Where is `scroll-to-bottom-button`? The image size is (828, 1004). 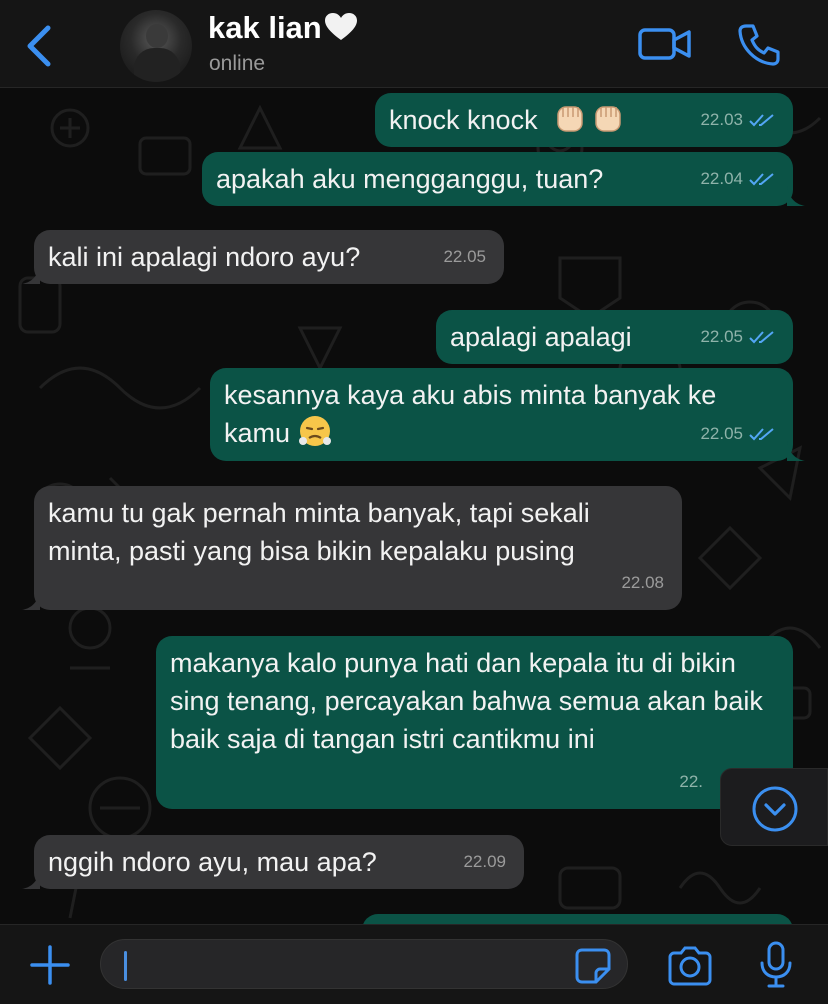
scroll-to-bottom-button is located at coordinates (774, 807).